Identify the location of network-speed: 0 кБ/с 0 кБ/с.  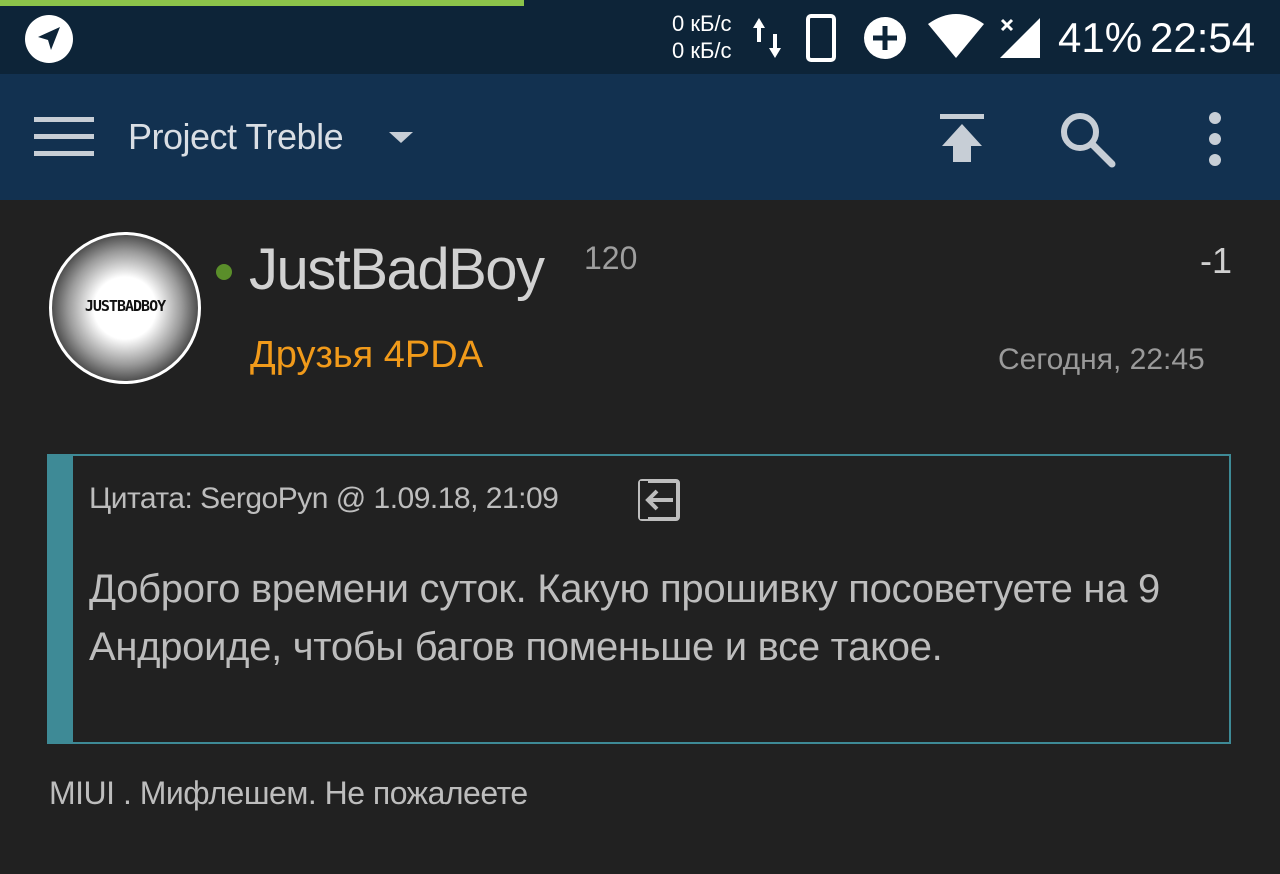
(702, 37).